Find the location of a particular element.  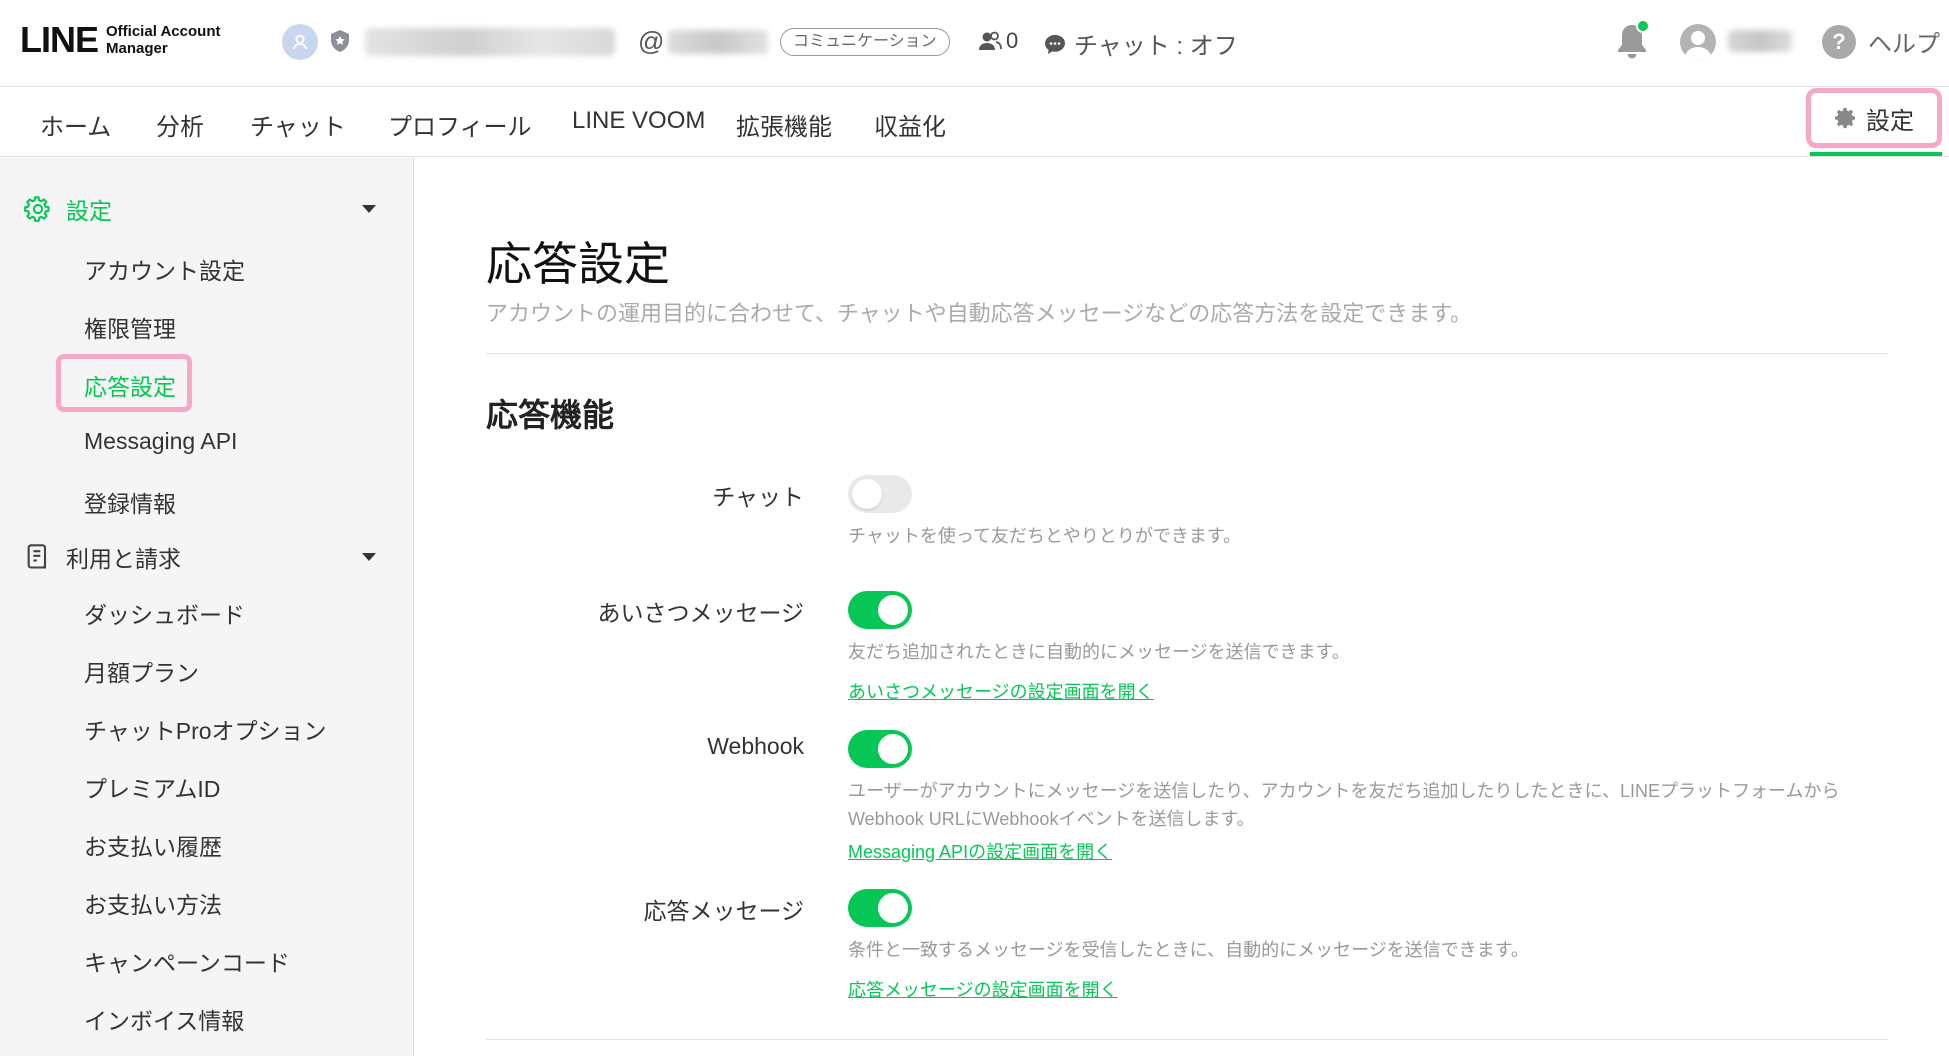

account-id-at: @ is located at coordinates (651, 41).